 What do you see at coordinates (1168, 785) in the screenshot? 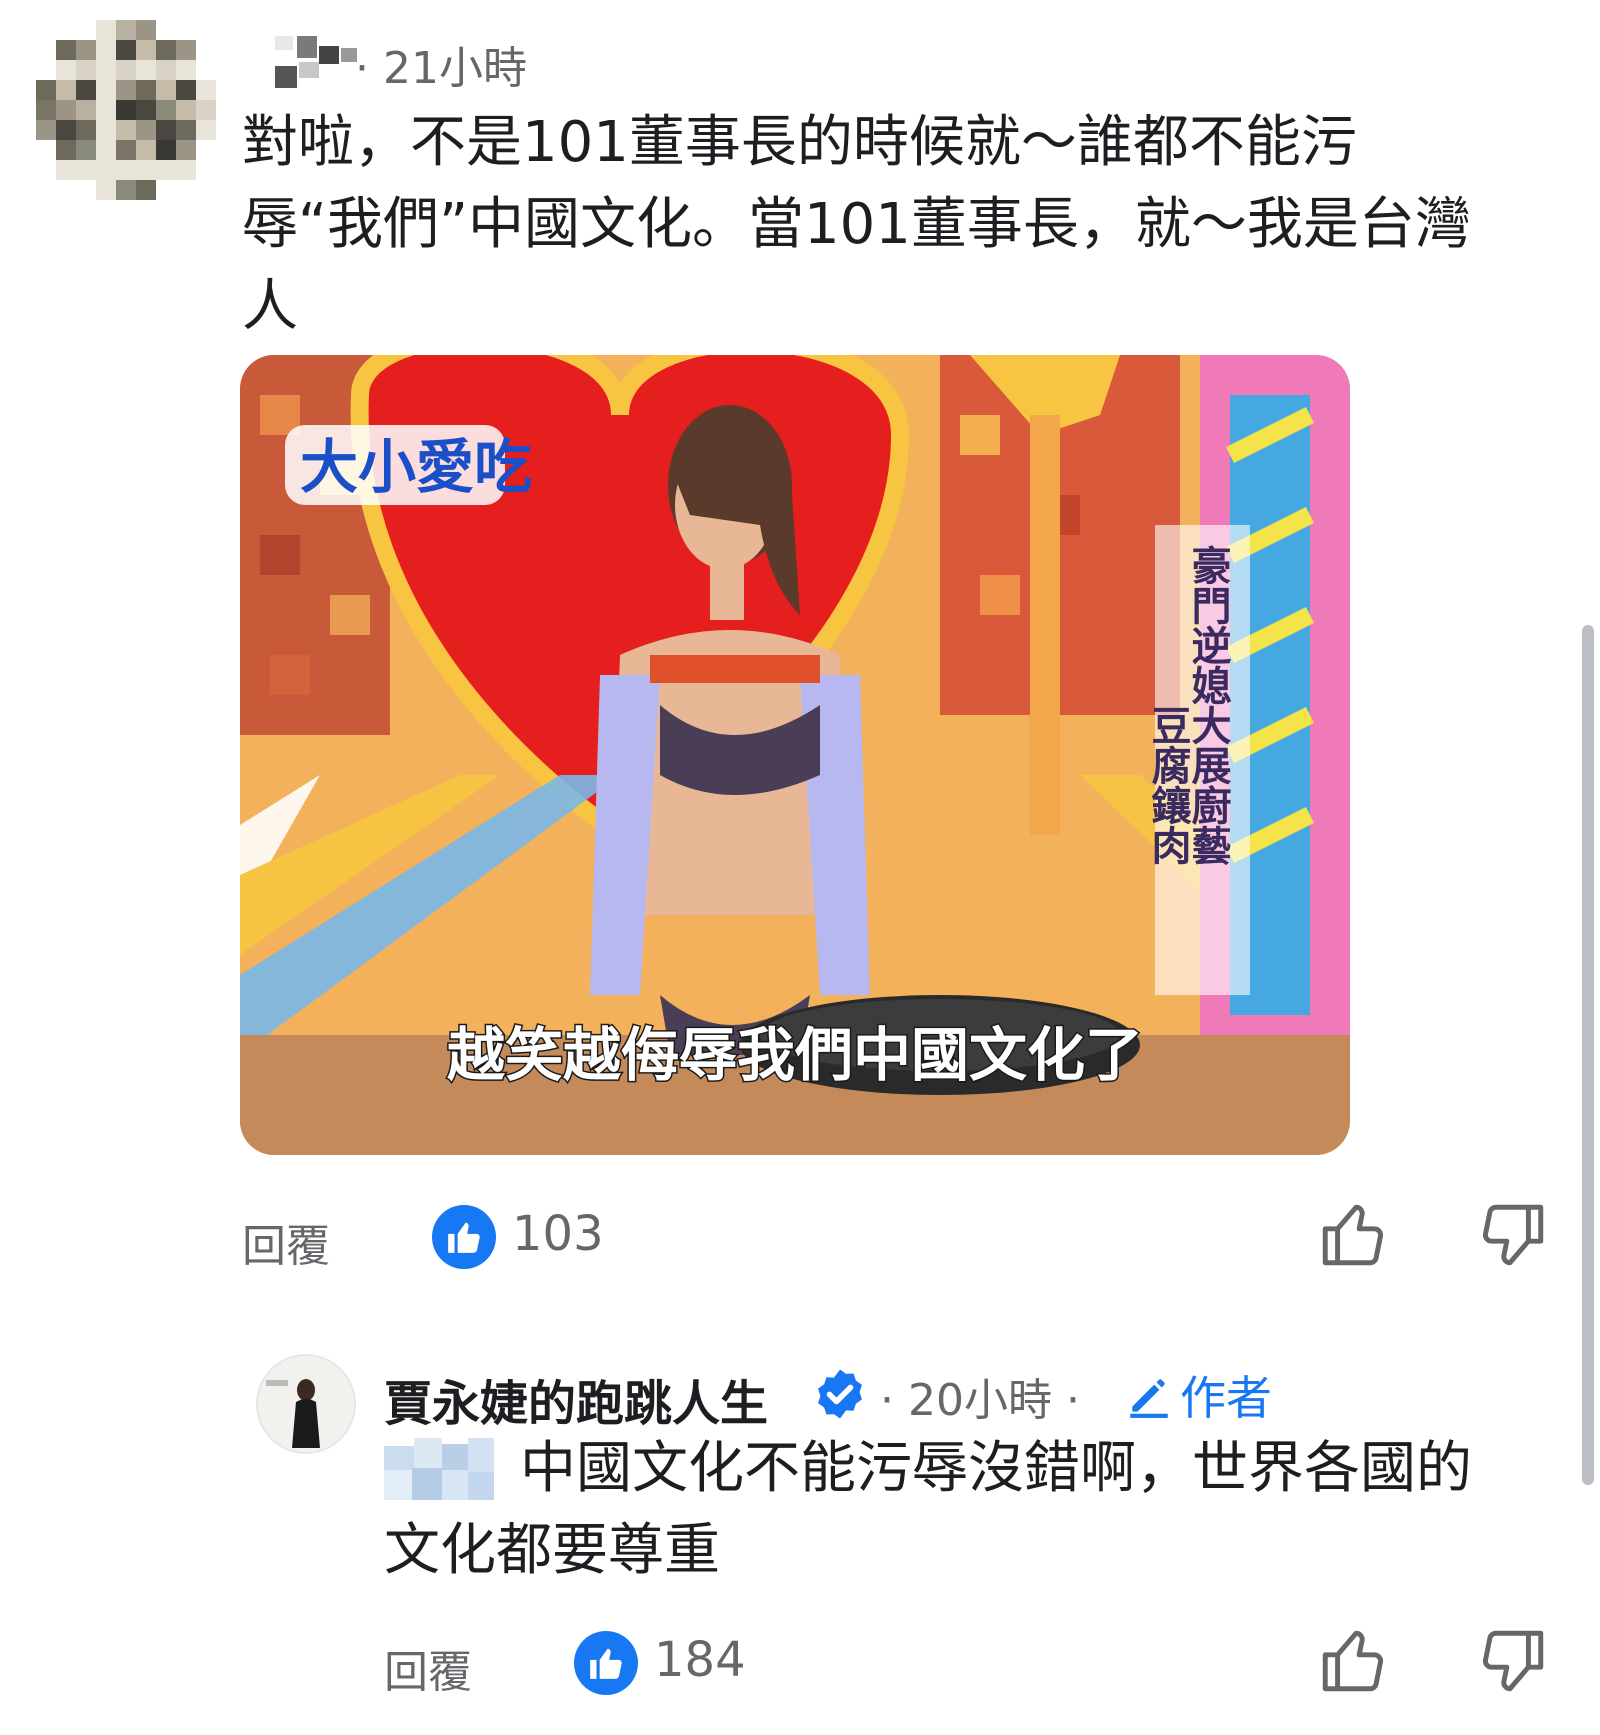
I see `side-caption-sub: 豆腐鑲肉` at bounding box center [1168, 785].